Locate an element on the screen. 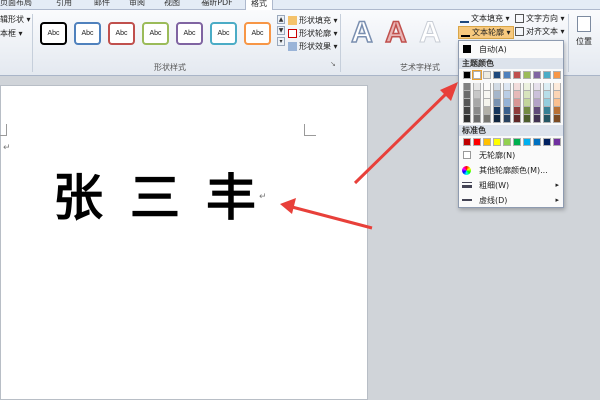 Image resolution: width=600 pixels, height=400 pixels. red-arrow-to-color is located at coordinates (405, 133).